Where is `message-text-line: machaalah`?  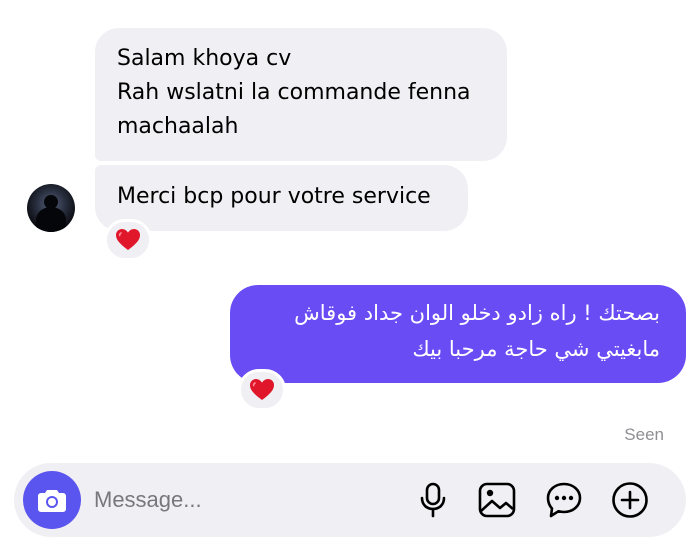 message-text-line: machaalah is located at coordinates (178, 126).